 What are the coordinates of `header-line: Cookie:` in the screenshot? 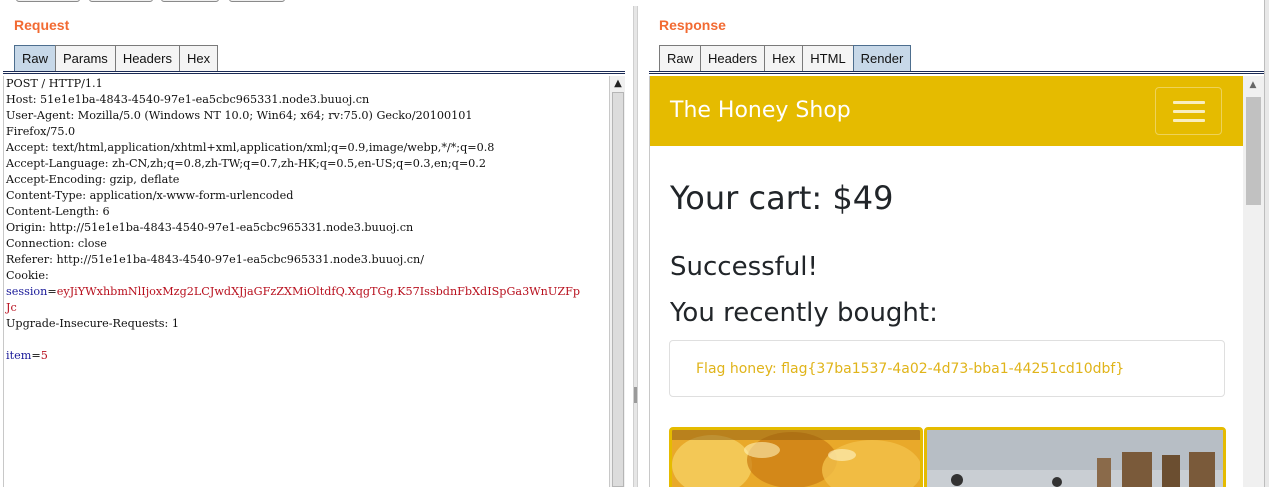 It's located at (307, 276).